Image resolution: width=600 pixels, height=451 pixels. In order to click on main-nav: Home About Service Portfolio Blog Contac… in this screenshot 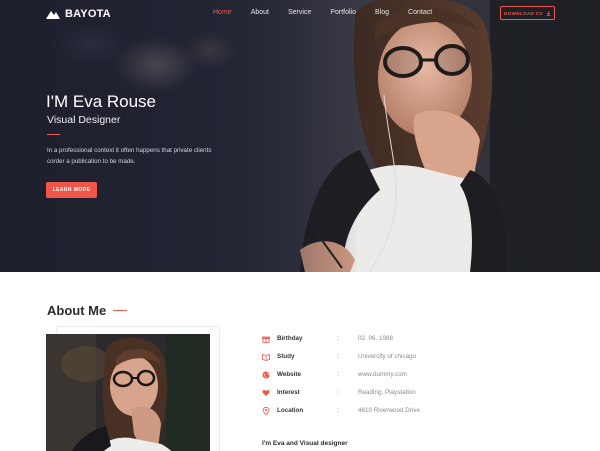, I will do `click(332, 12)`.